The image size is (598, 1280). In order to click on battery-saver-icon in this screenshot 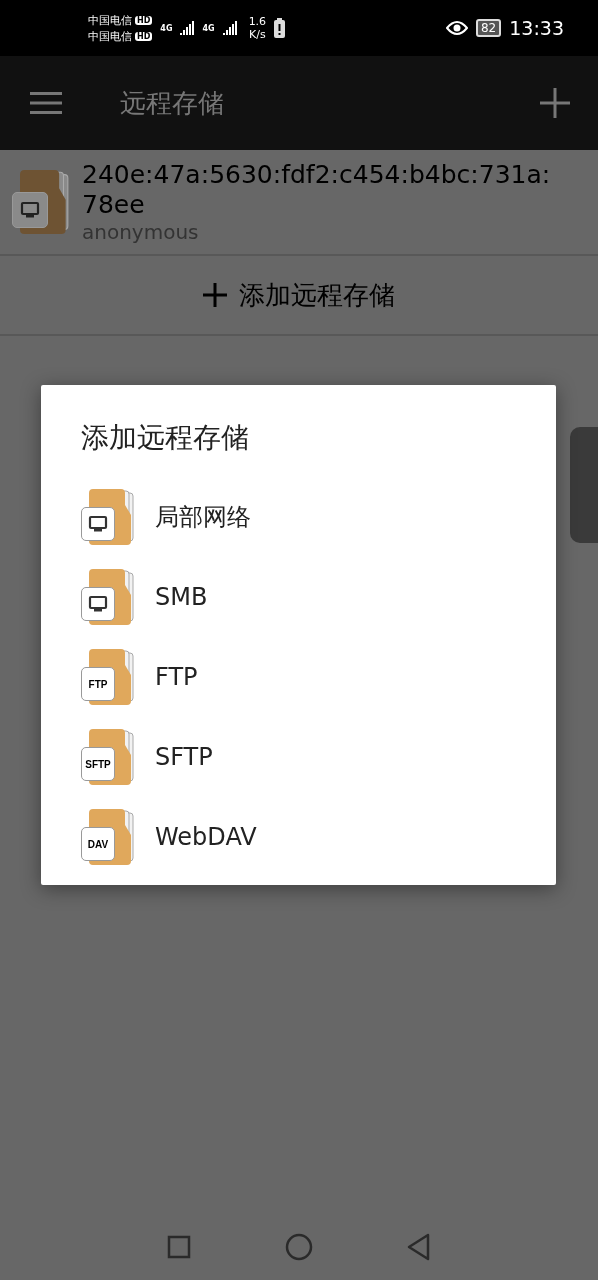, I will do `click(280, 28)`.